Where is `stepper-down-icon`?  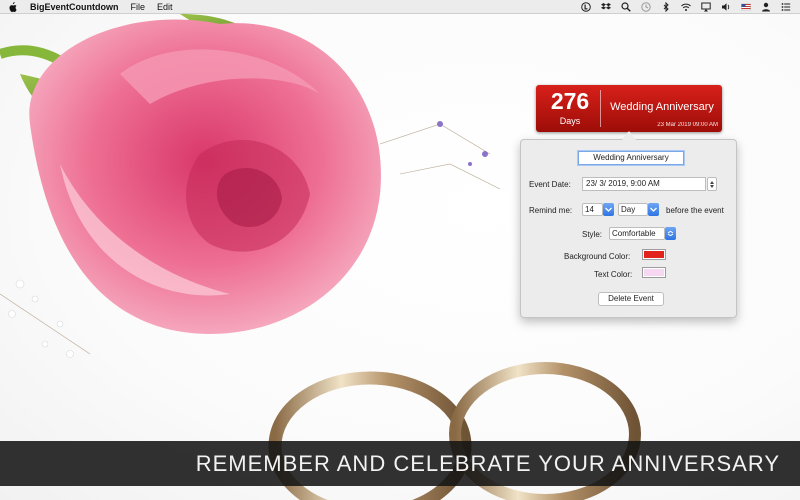
stepper-down-icon is located at coordinates (712, 186).